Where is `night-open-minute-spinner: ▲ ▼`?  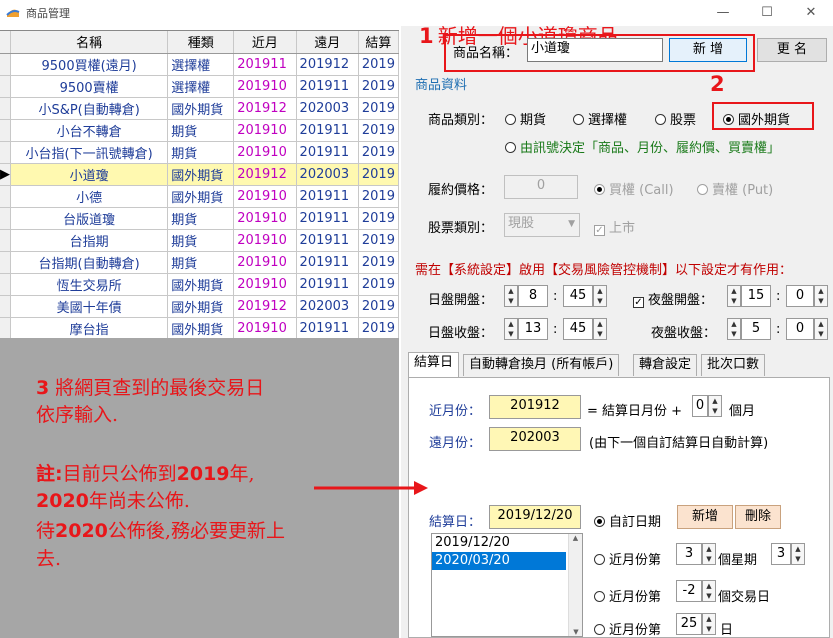
night-open-minute-spinner: ▲ ▼ is located at coordinates (821, 296).